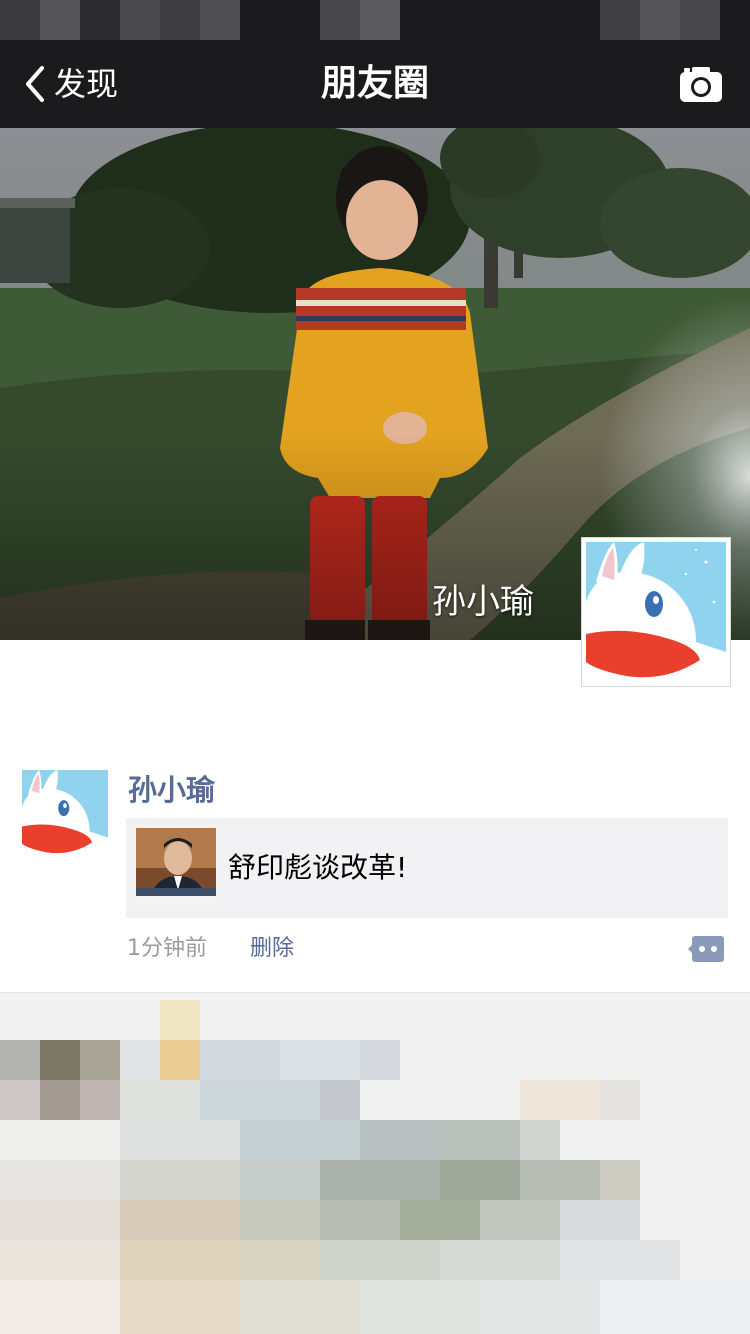 The height and width of the screenshot is (1334, 750). Describe the element at coordinates (707, 949) in the screenshot. I see `comment-icon` at that location.